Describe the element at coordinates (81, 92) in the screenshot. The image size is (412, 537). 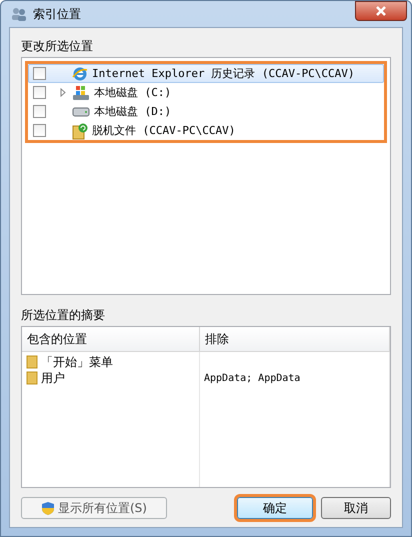
I see `windows-drive-icon` at that location.